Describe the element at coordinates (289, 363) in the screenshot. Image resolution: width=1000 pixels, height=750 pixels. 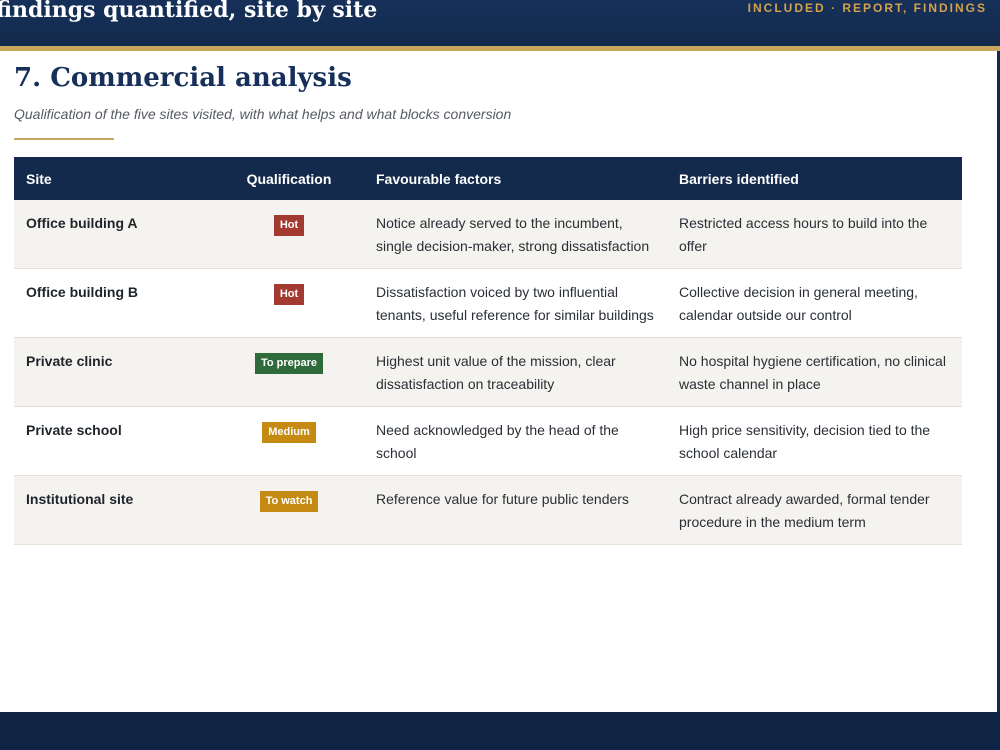
I see `qualification-badge: To prepare` at that location.